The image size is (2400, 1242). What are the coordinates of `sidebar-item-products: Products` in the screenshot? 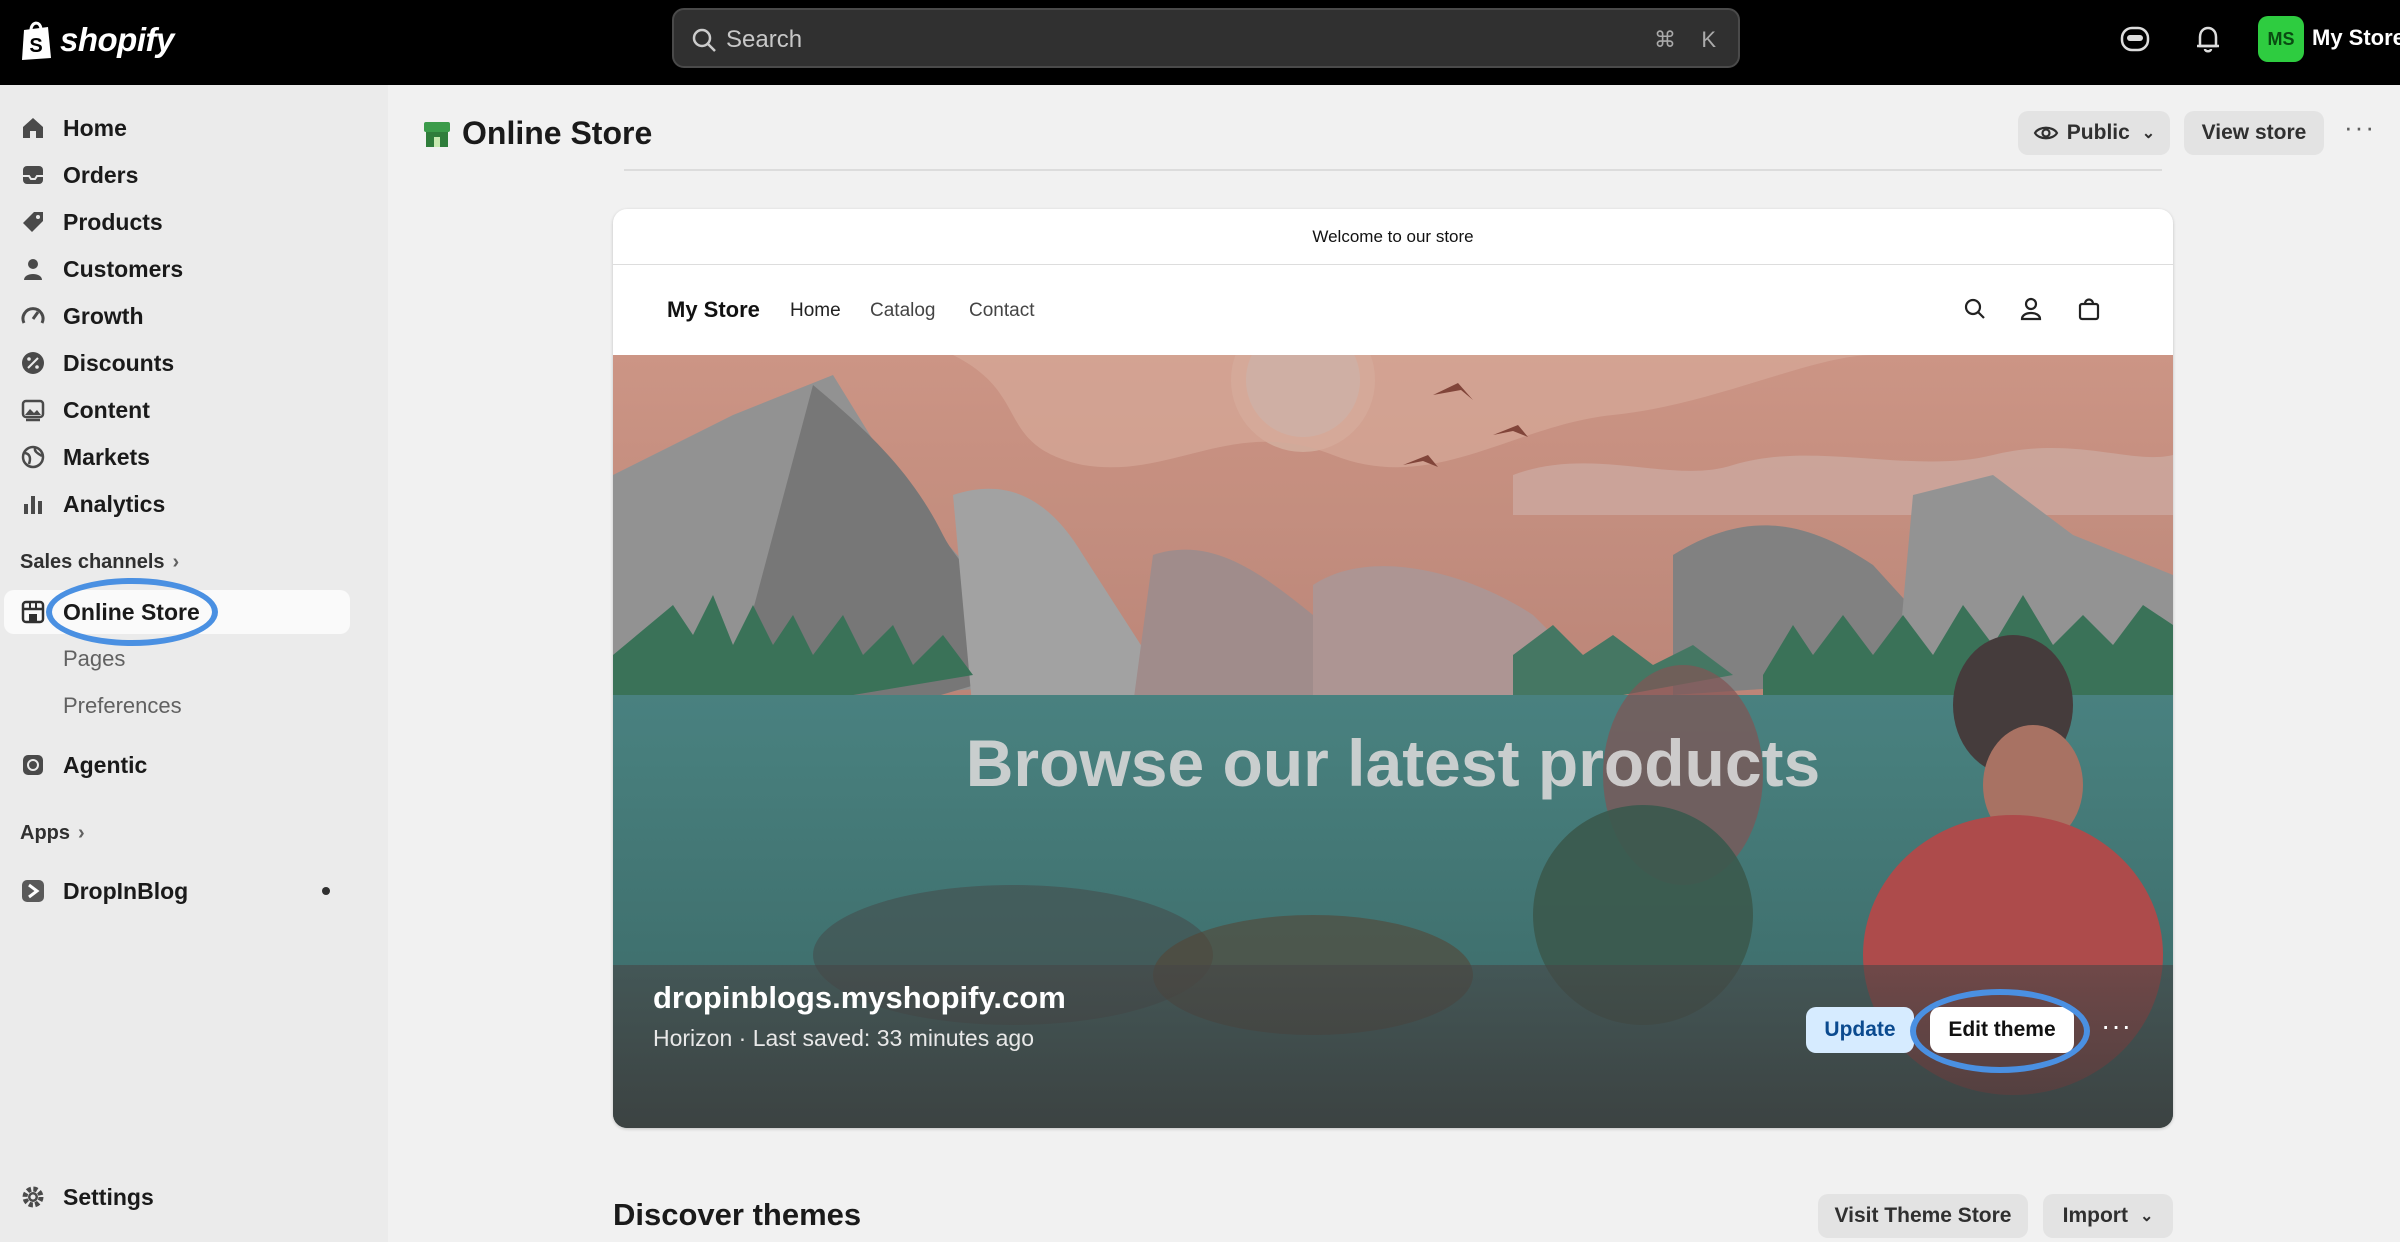 It's located at (175, 222).